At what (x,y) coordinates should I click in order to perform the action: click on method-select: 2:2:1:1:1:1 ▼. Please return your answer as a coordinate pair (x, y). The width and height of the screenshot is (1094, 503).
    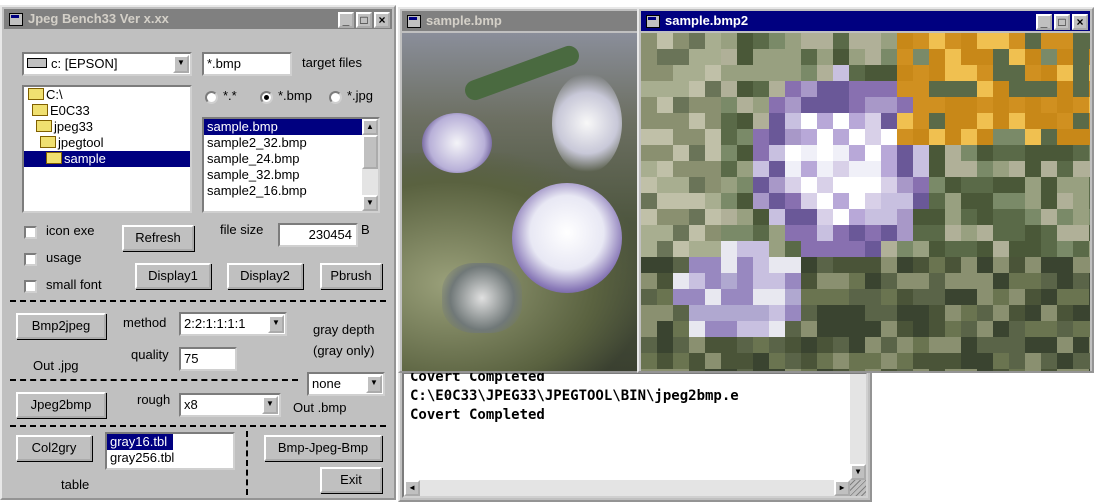
    Looking at the image, I should click on (233, 324).